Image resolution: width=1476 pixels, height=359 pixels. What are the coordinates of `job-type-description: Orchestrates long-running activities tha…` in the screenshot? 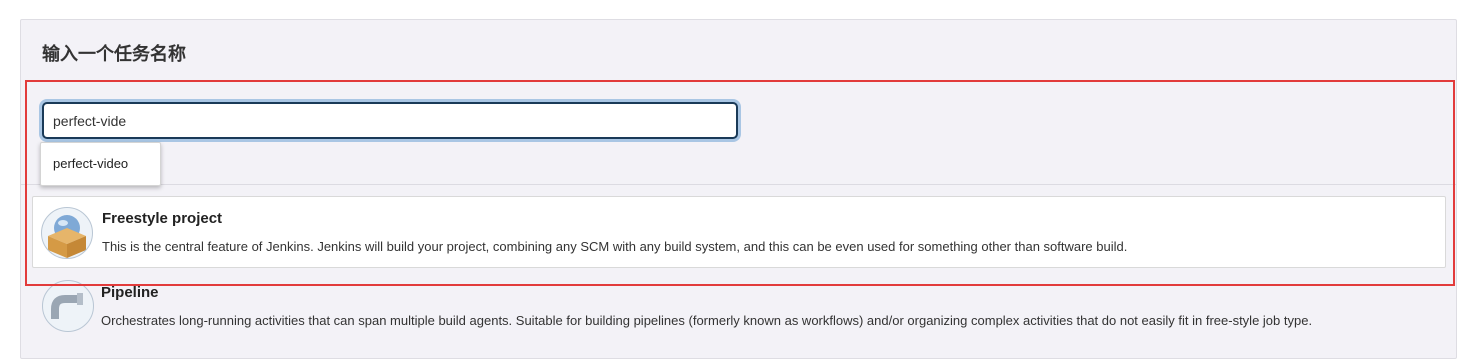 It's located at (707, 320).